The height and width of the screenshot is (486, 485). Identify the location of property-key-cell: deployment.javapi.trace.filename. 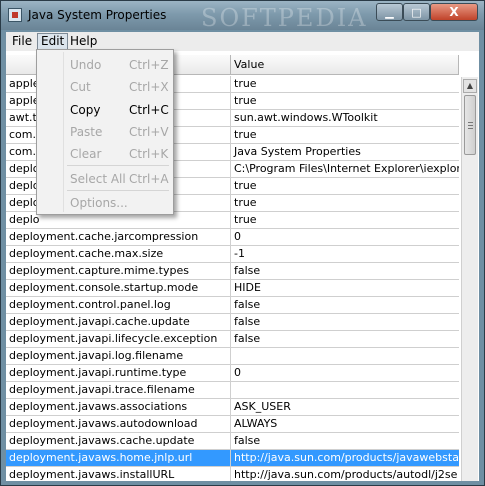
(118, 390).